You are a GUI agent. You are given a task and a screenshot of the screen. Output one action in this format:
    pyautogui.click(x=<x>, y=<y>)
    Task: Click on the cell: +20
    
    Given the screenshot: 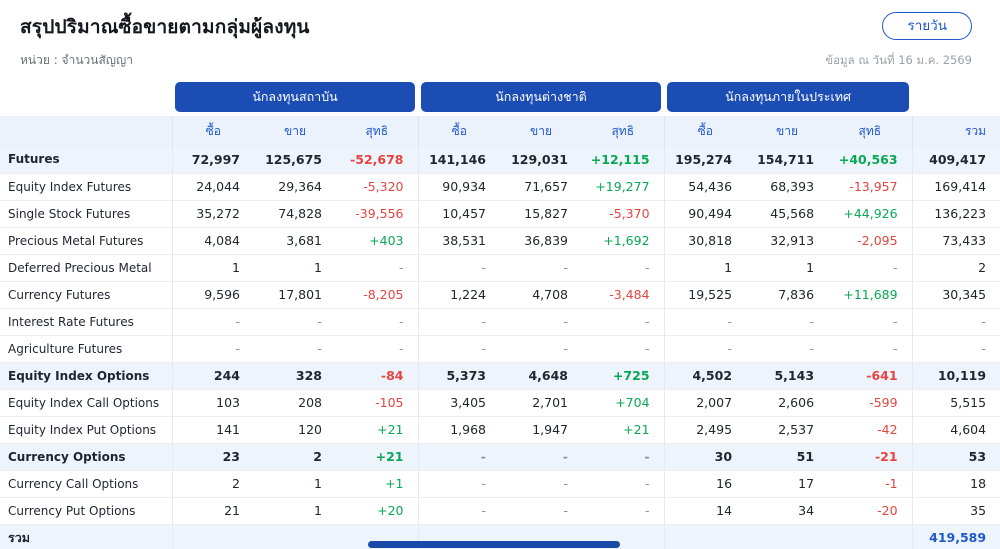 What is the action you would take?
    pyautogui.click(x=377, y=511)
    